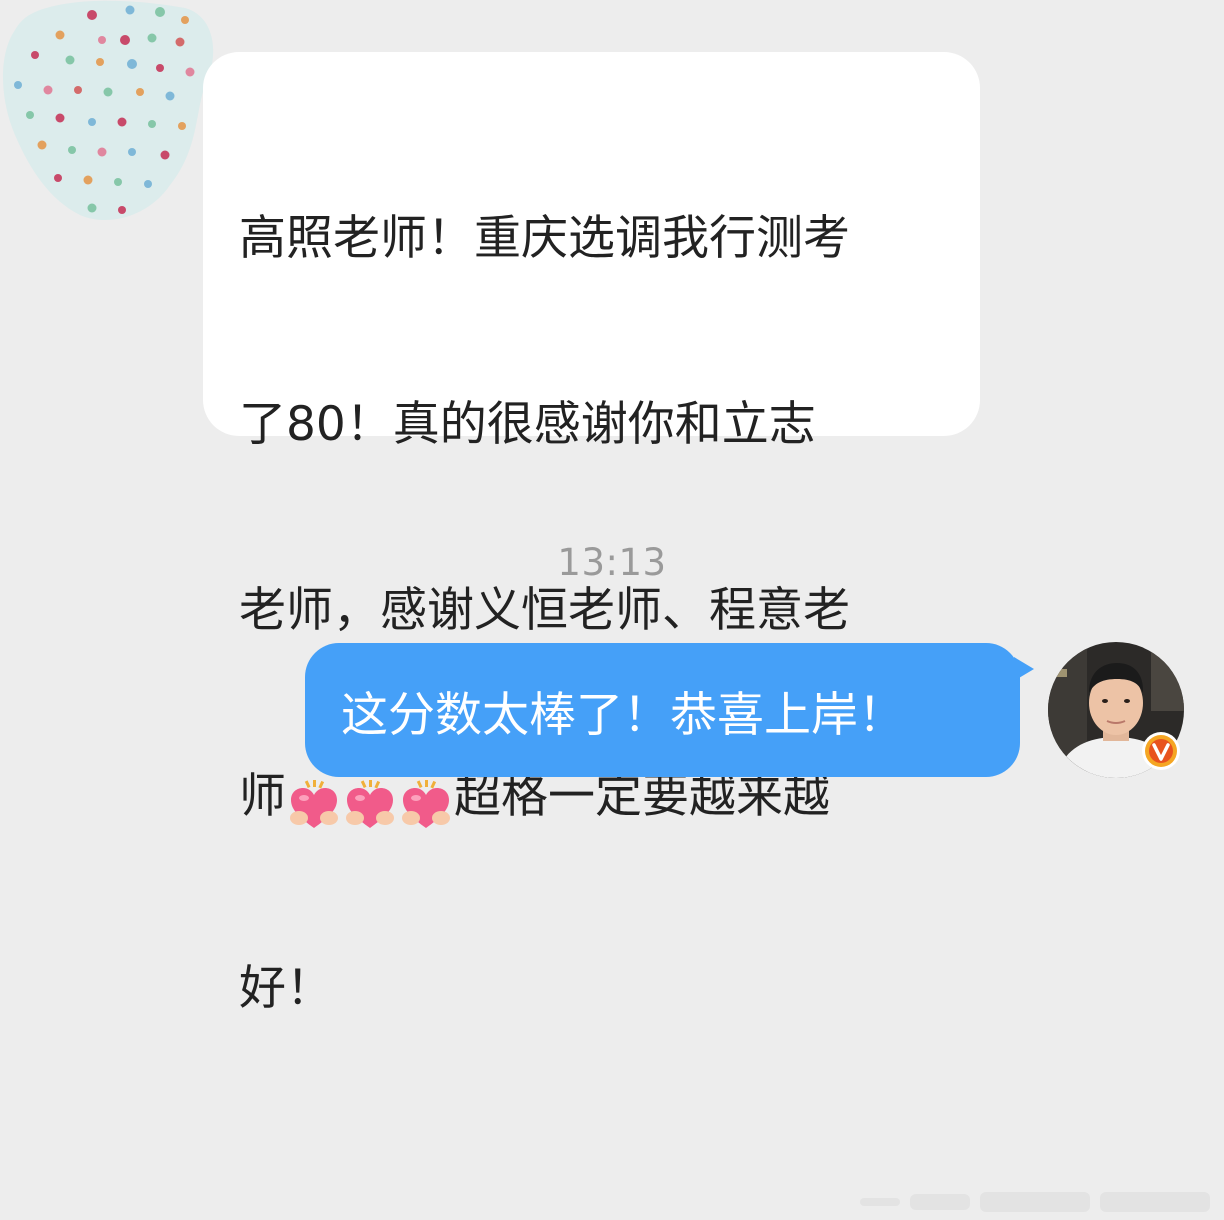 The width and height of the screenshot is (1224, 1220). I want to click on bubble-tail, so click(1024, 669).